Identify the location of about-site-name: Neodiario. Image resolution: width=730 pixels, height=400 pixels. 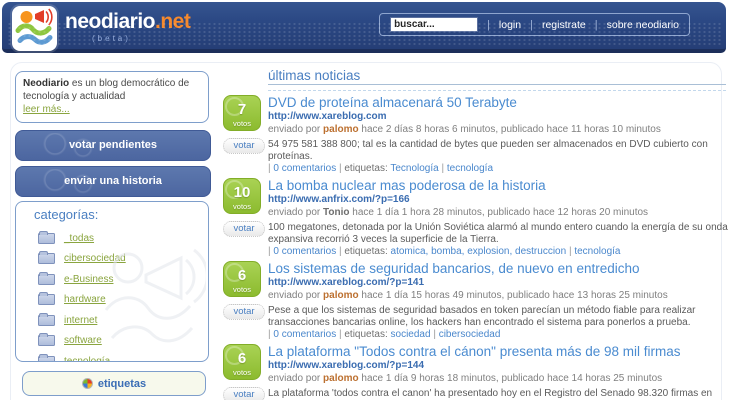
(46, 83).